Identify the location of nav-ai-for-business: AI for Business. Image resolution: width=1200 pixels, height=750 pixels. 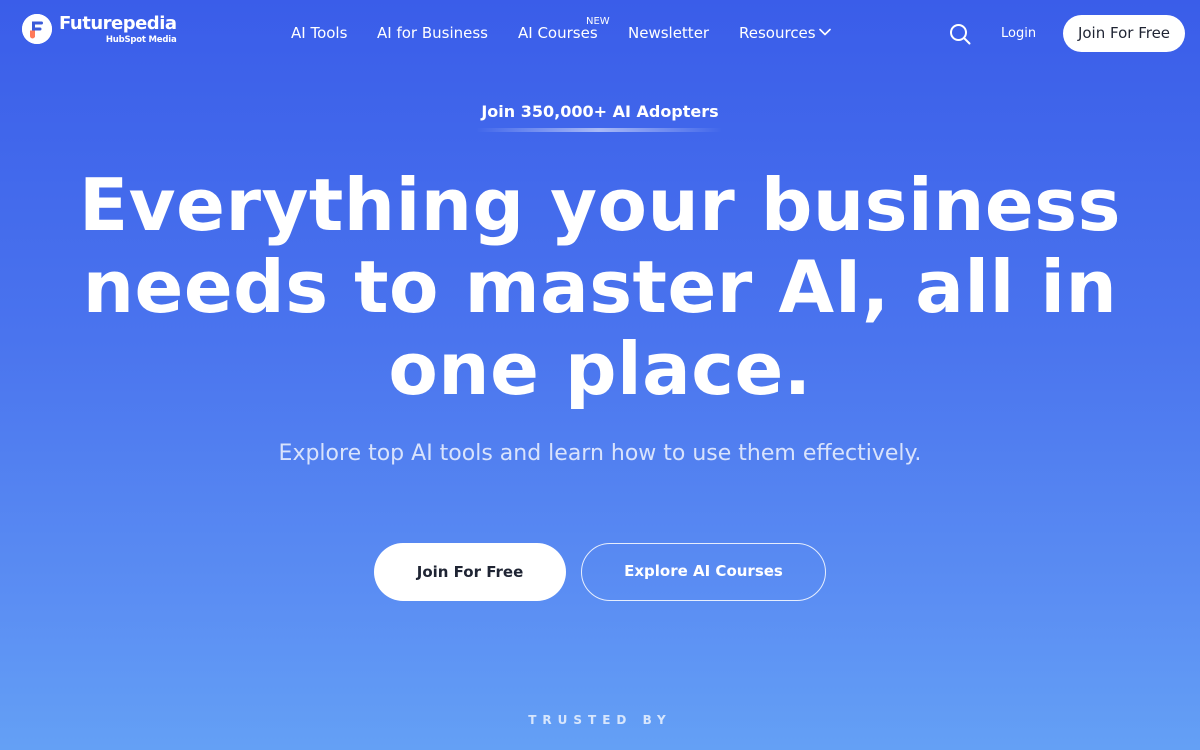
(432, 33).